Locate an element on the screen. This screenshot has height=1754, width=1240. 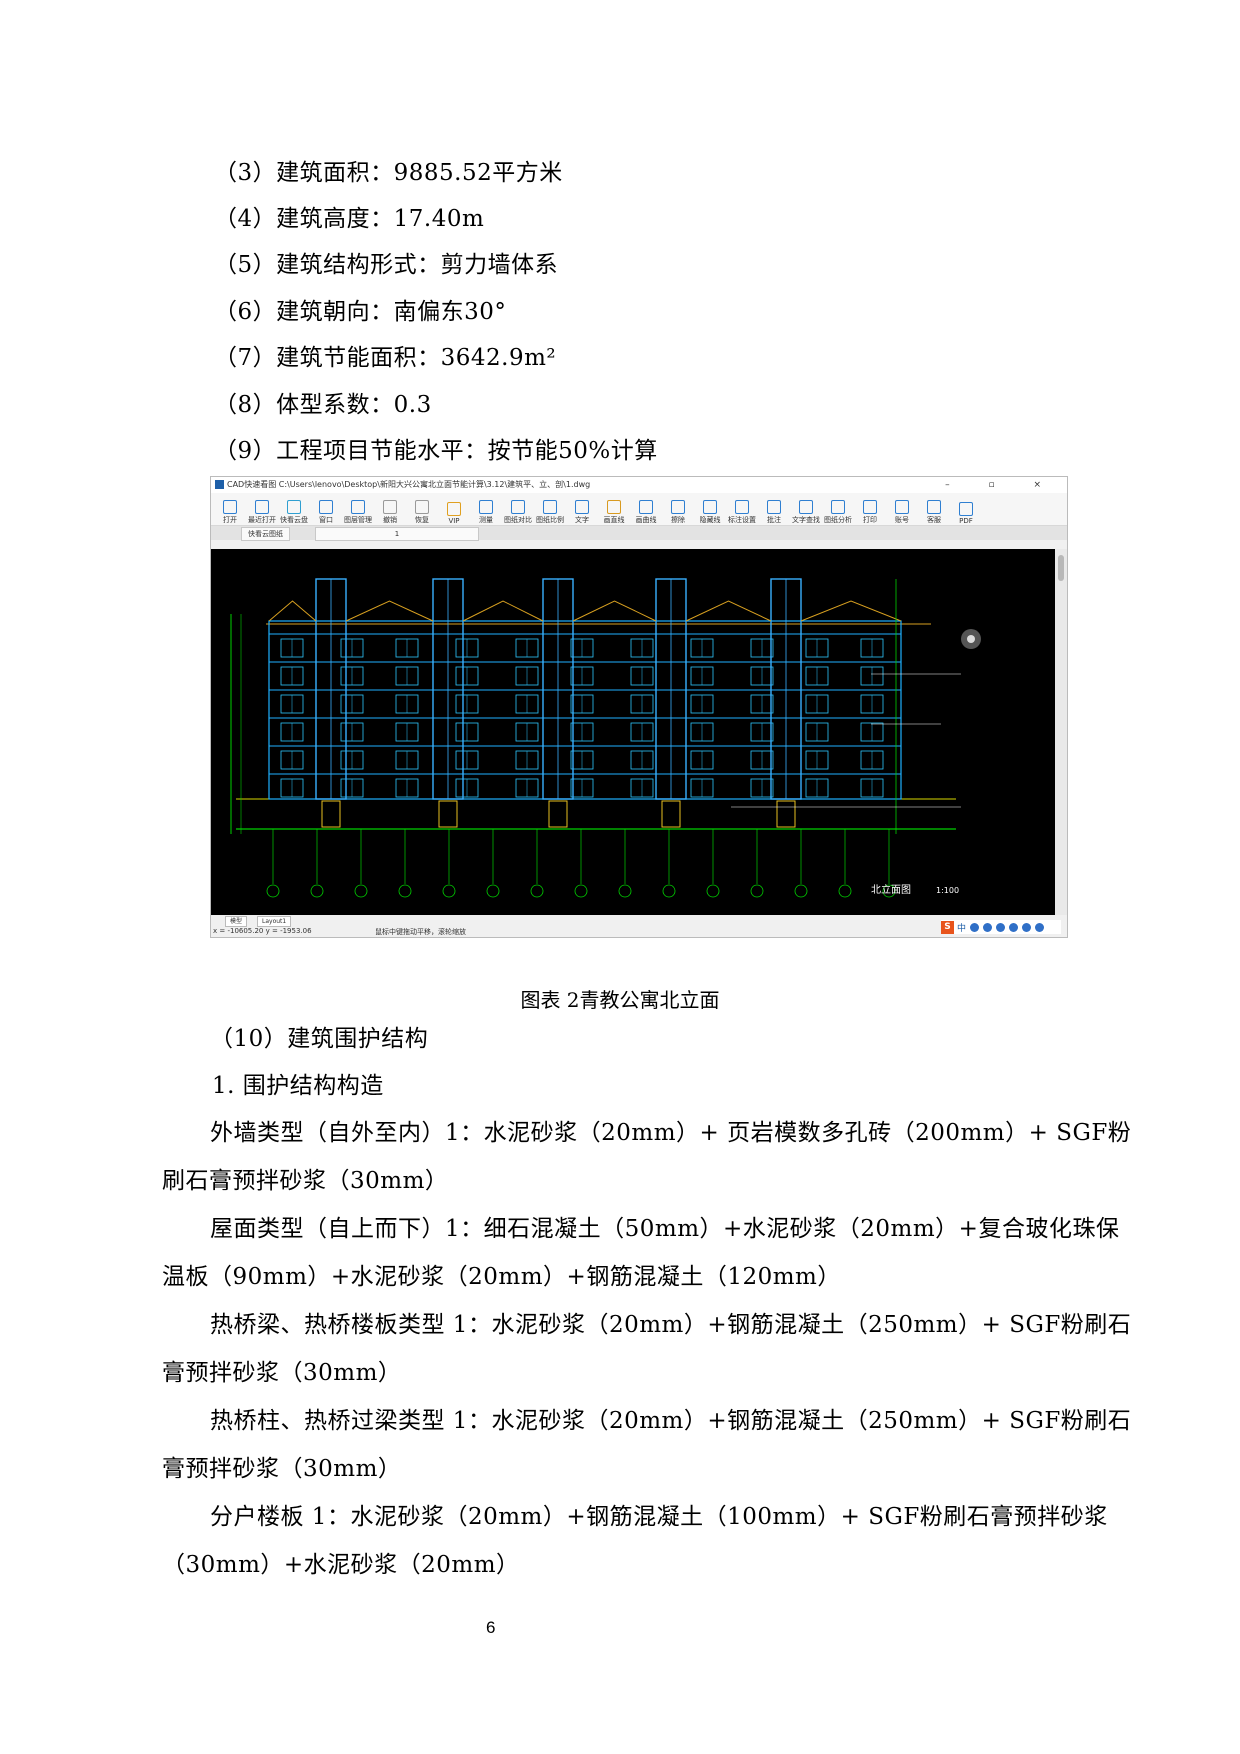
toolbar-button-17: 批注 is located at coordinates (774, 512).